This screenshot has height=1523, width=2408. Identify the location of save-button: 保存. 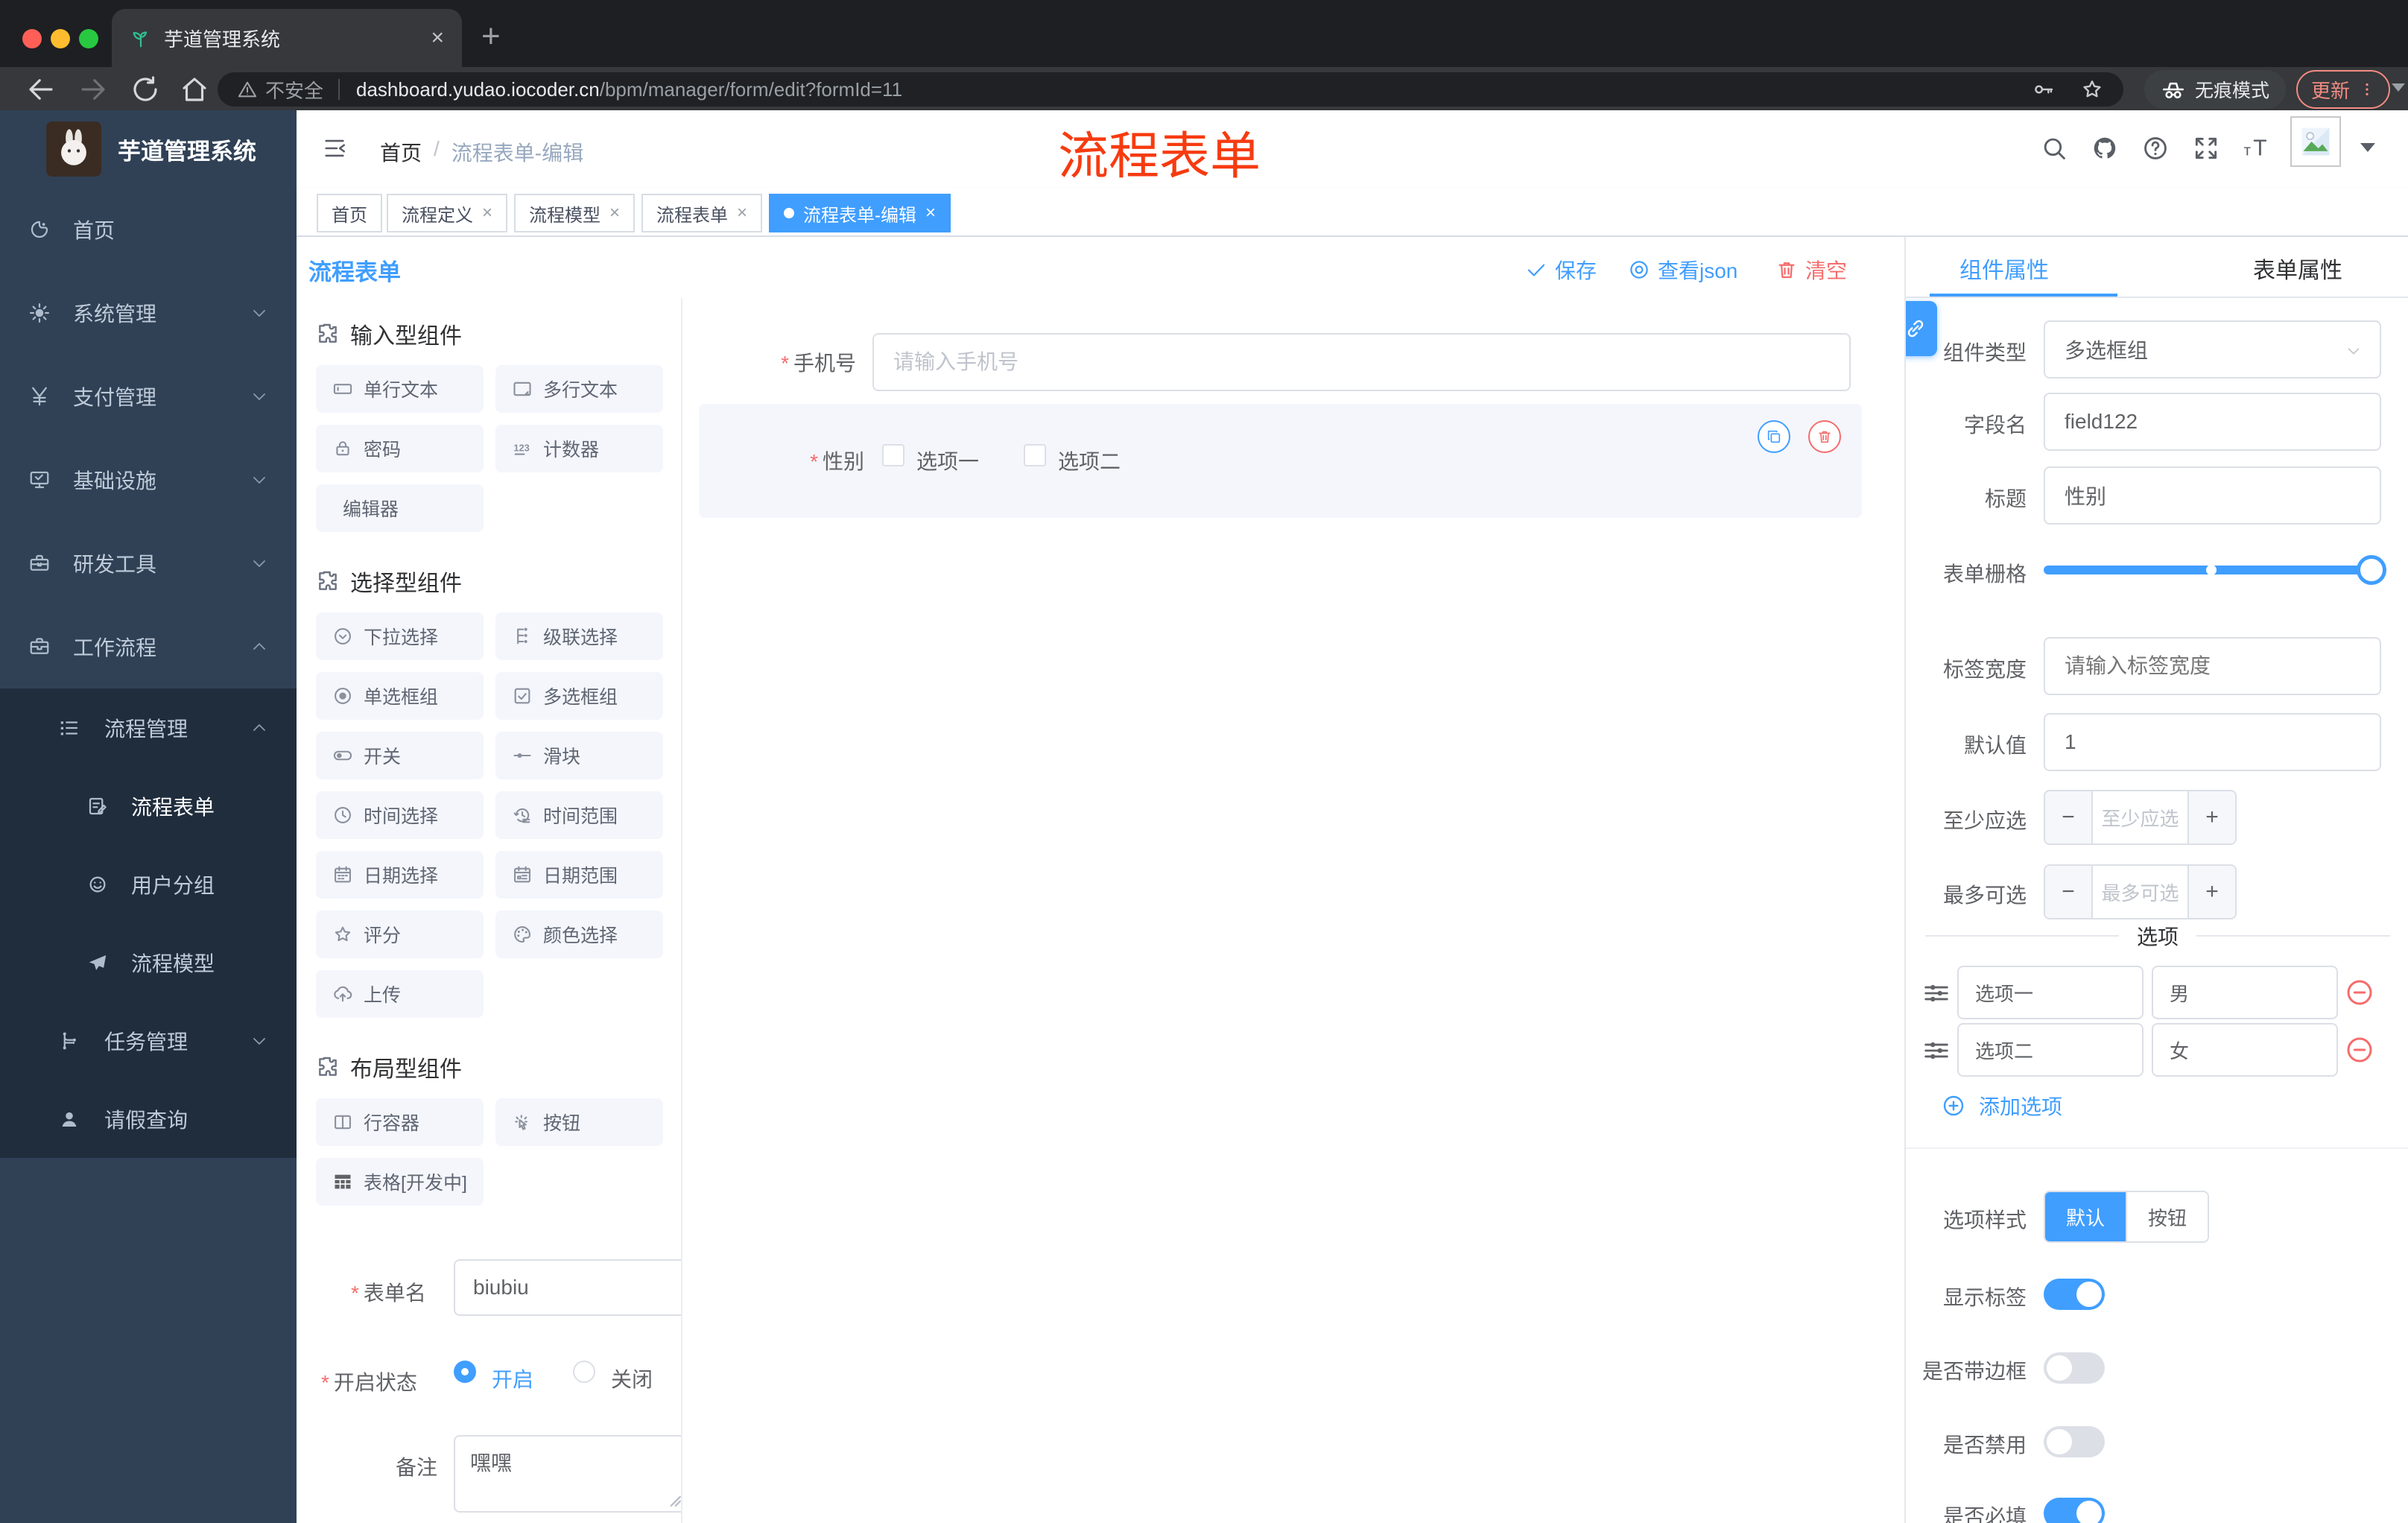
(1561, 270).